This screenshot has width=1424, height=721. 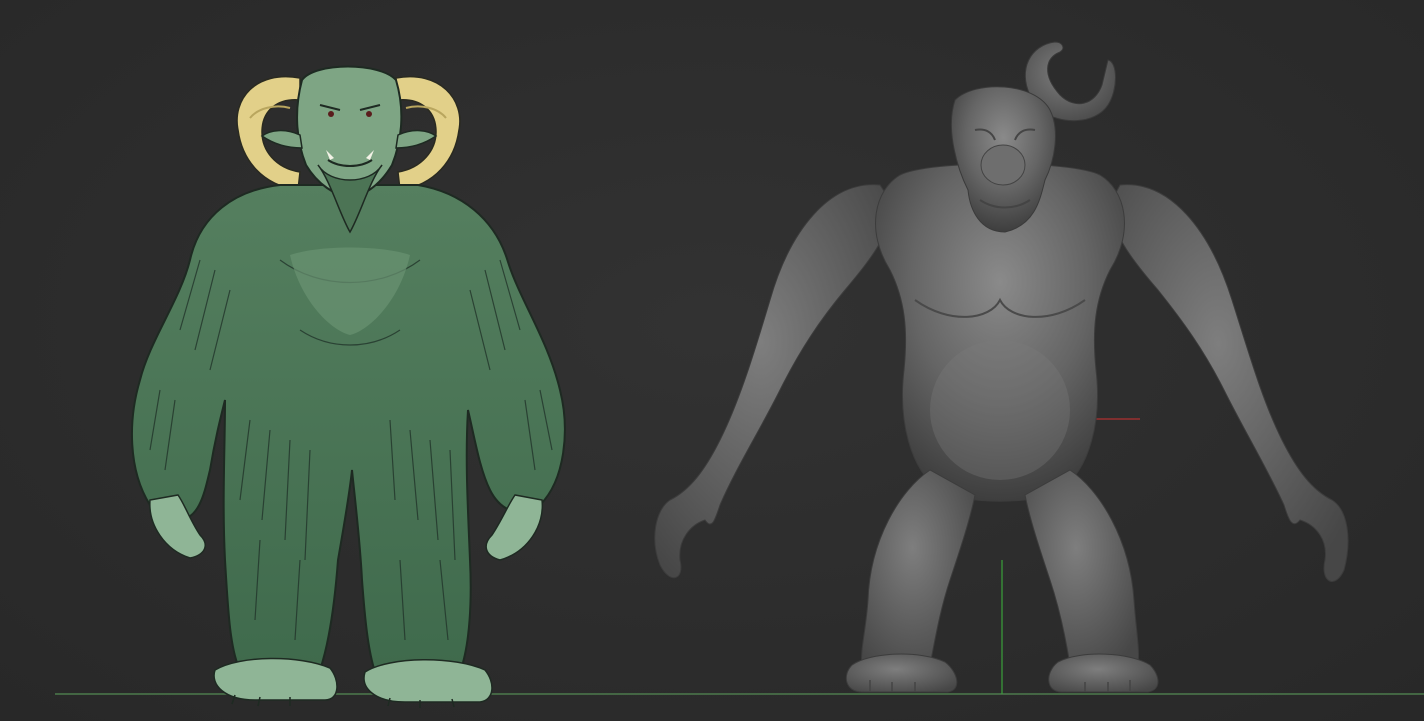 What do you see at coordinates (918, 567) in the screenshot?
I see `left-leg` at bounding box center [918, 567].